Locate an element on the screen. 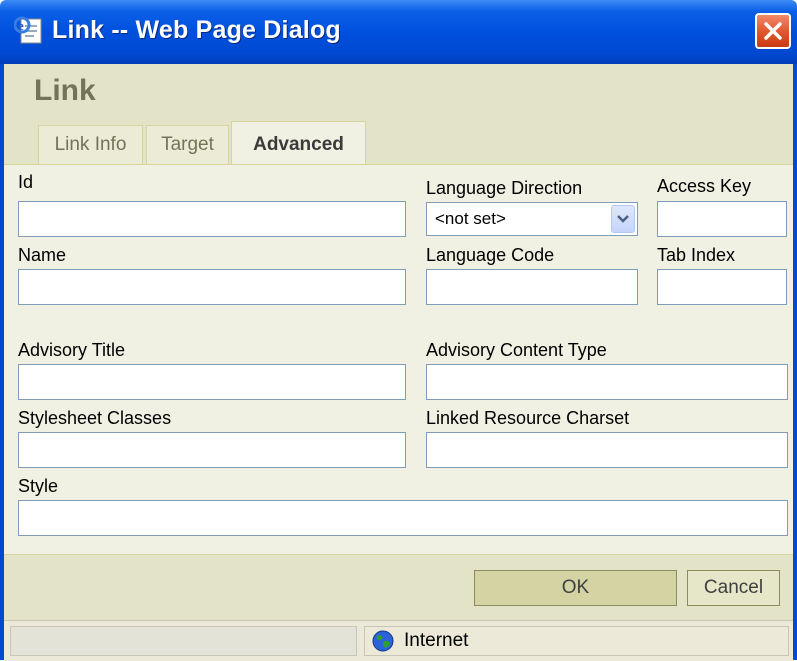  linked-resource-charset-field is located at coordinates (607, 450).